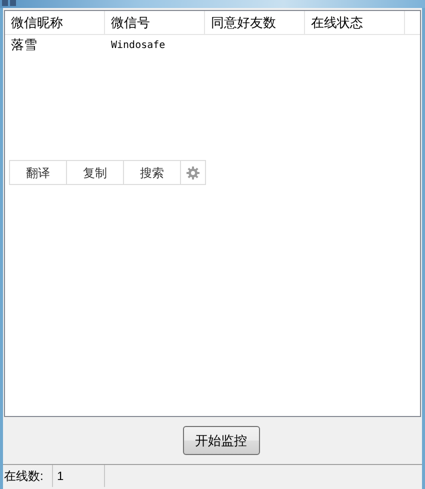 The height and width of the screenshot is (489, 425). Describe the element at coordinates (55, 22) in the screenshot. I see `column-header: 微信昵称` at that location.